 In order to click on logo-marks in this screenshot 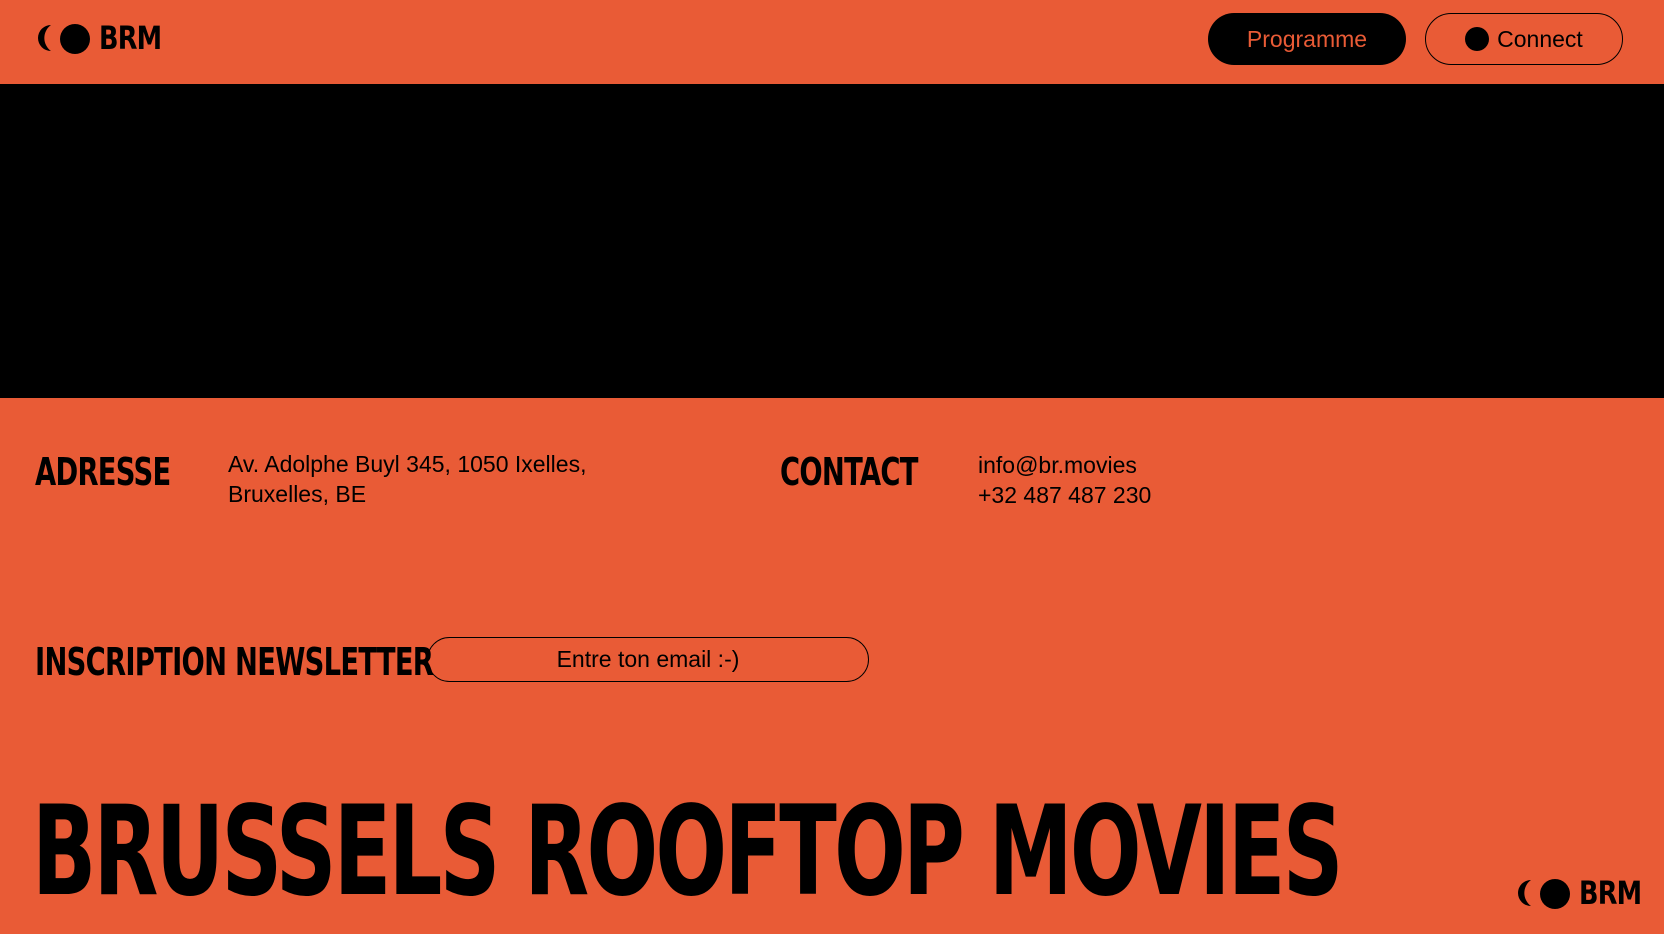, I will do `click(63, 38)`.